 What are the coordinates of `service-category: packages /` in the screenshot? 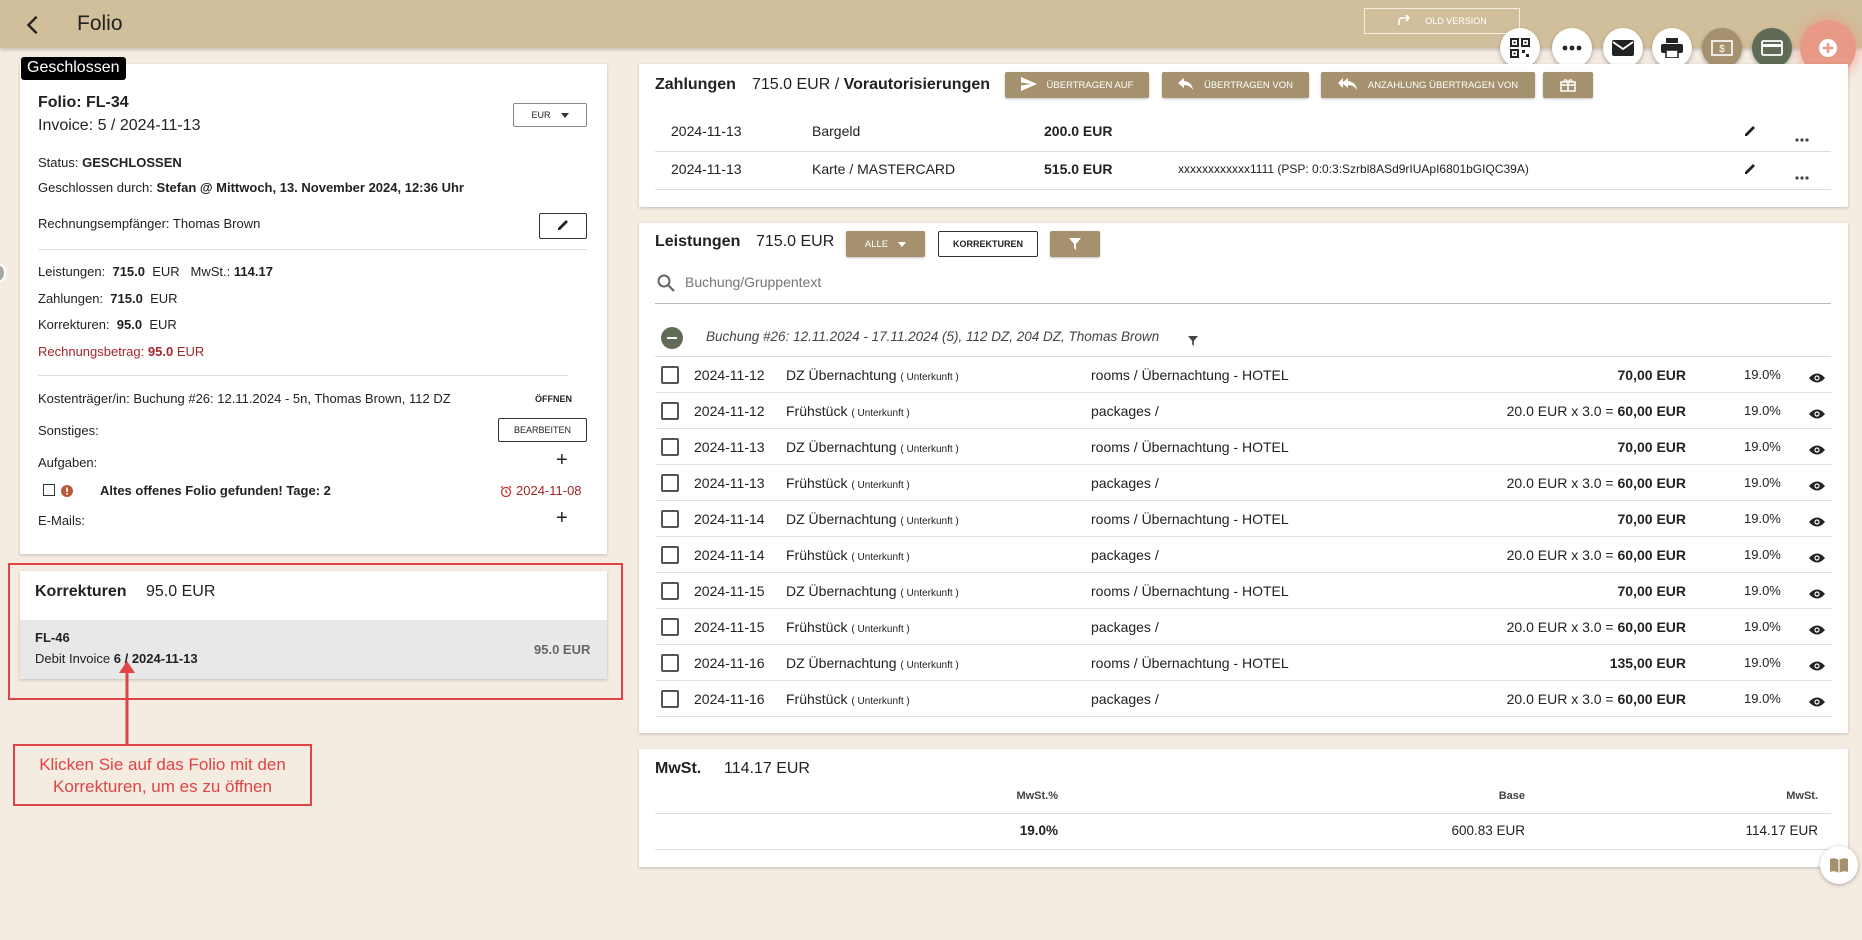 It's located at (1125, 483).